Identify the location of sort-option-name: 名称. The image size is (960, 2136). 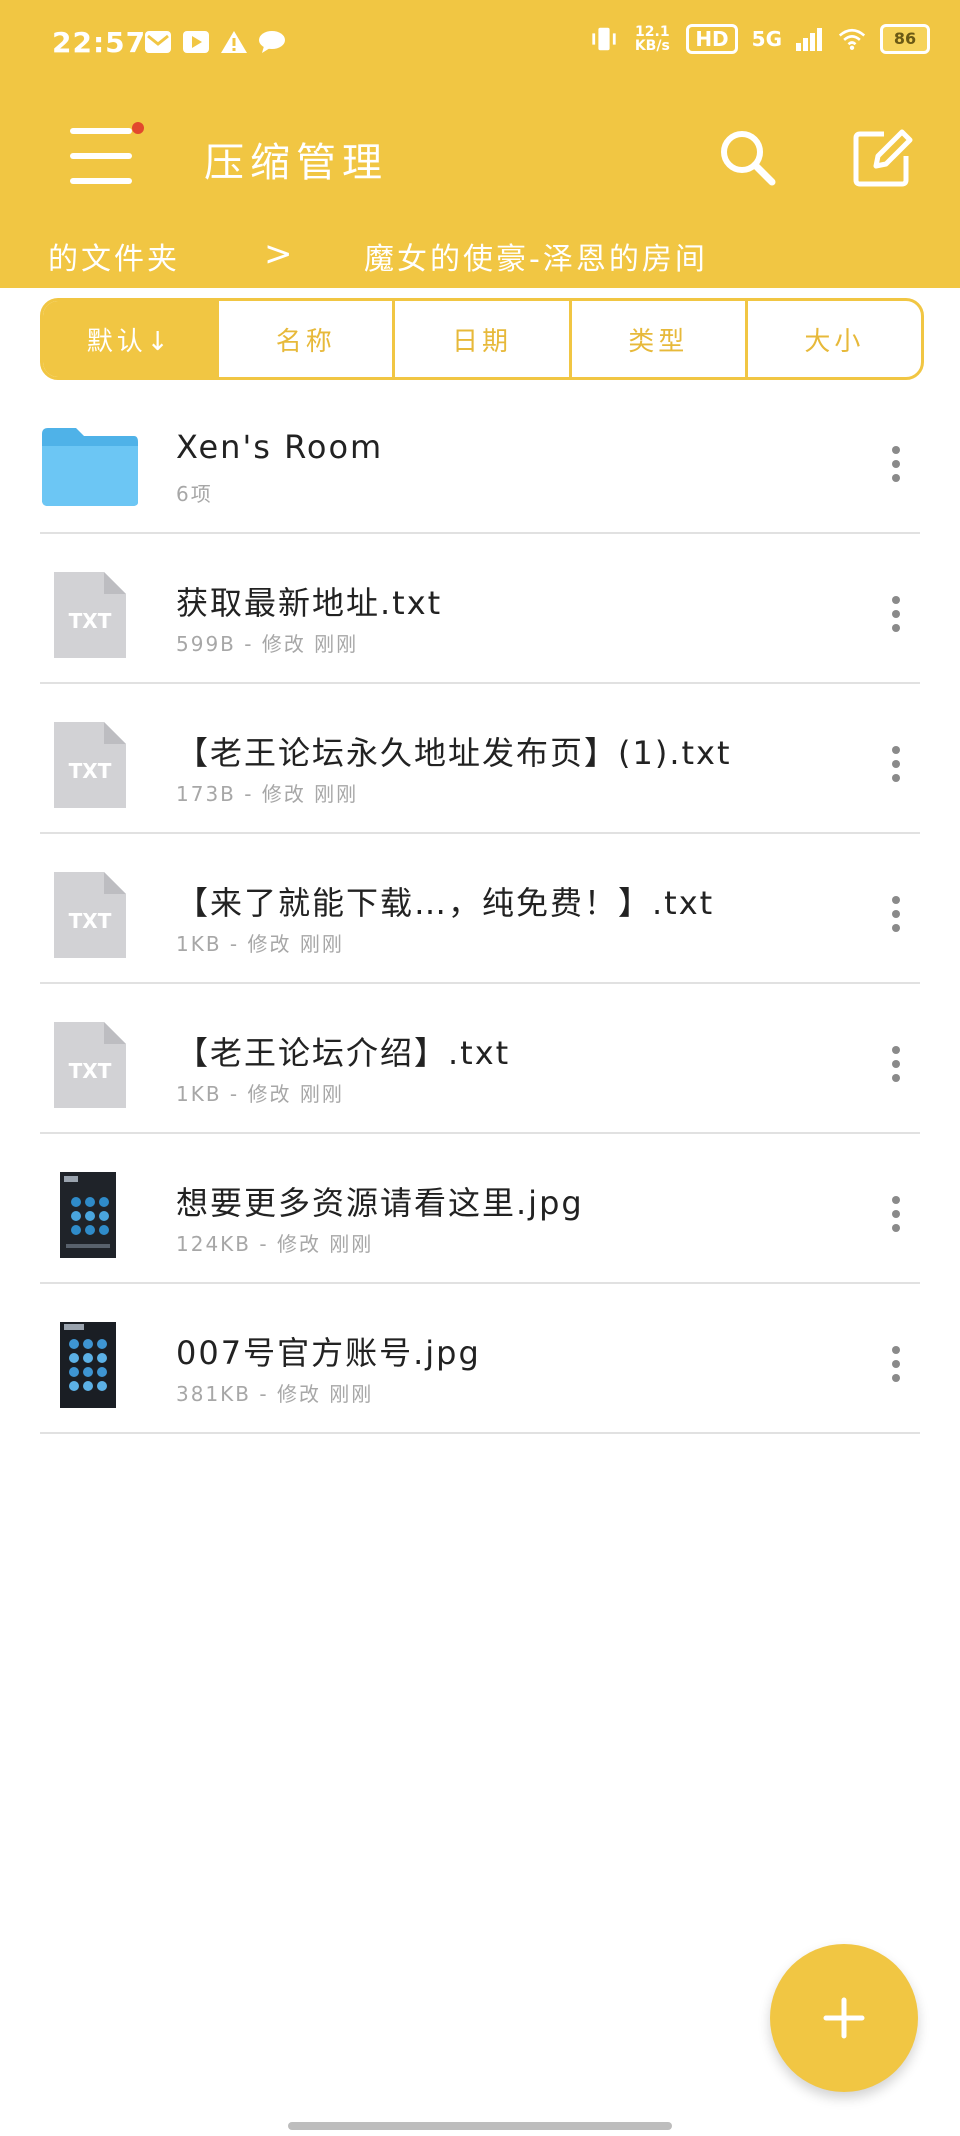
(304, 339).